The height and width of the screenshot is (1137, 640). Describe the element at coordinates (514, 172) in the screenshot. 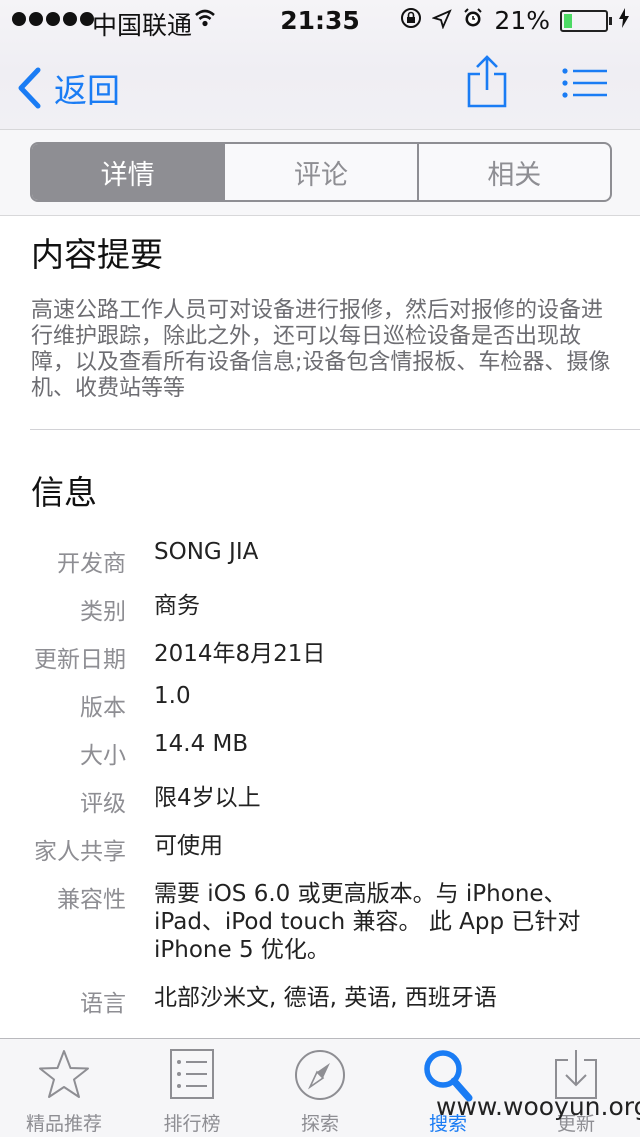

I see `tab-related: 相关` at that location.